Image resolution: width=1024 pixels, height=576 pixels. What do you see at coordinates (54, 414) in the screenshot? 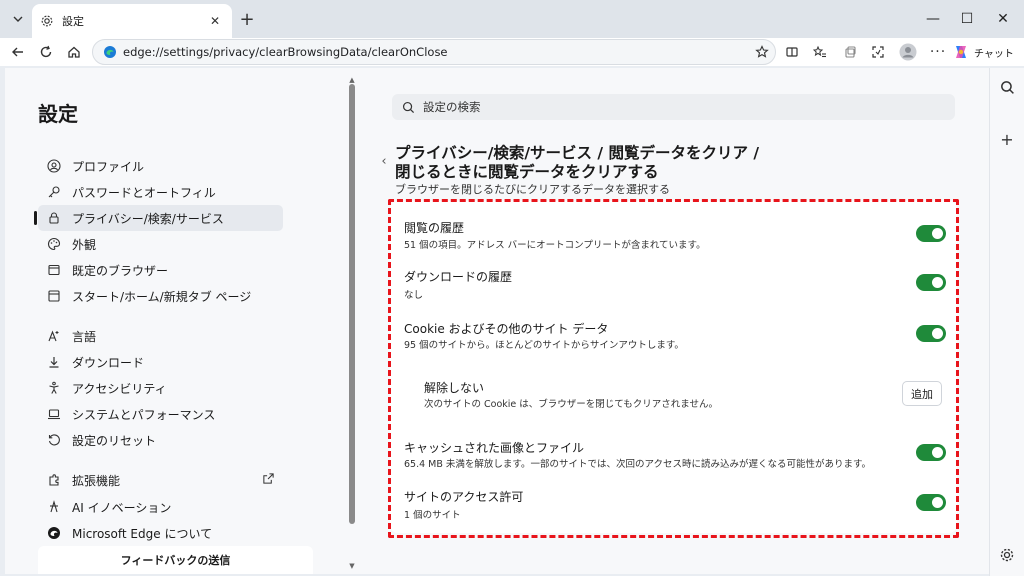
I see `laptop-icon` at bounding box center [54, 414].